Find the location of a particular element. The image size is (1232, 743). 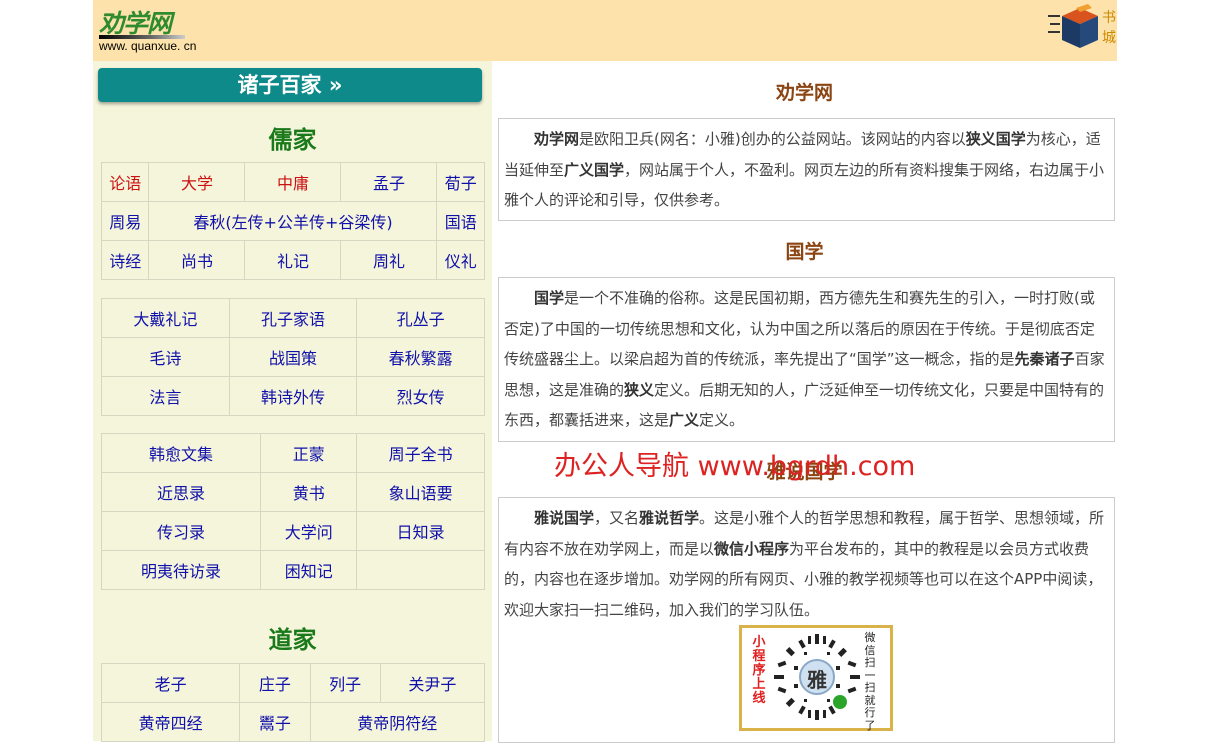

classic-link: 明夷待访录 is located at coordinates (181, 570).